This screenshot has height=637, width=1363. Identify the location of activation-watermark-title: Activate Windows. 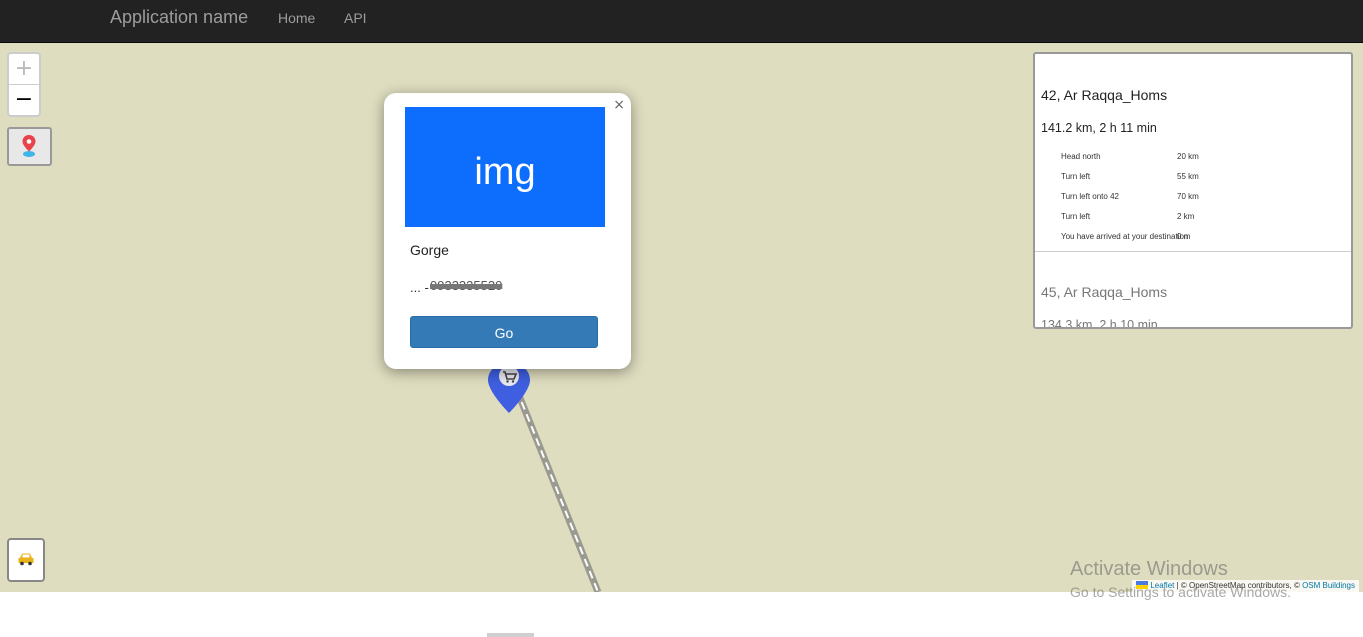
(1149, 569).